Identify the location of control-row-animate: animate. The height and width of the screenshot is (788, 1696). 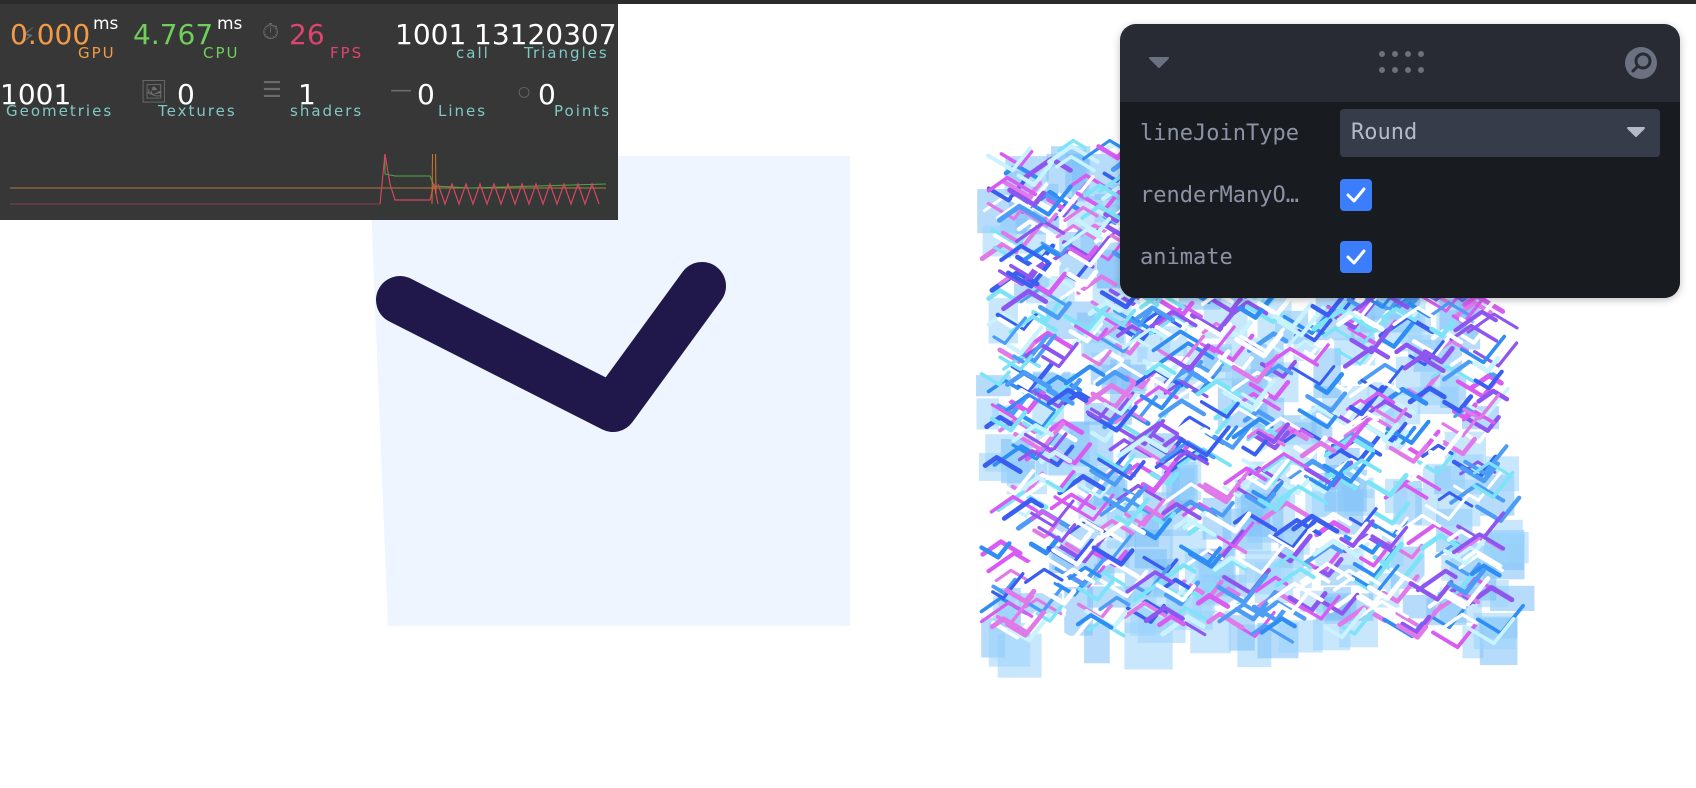
(1400, 257).